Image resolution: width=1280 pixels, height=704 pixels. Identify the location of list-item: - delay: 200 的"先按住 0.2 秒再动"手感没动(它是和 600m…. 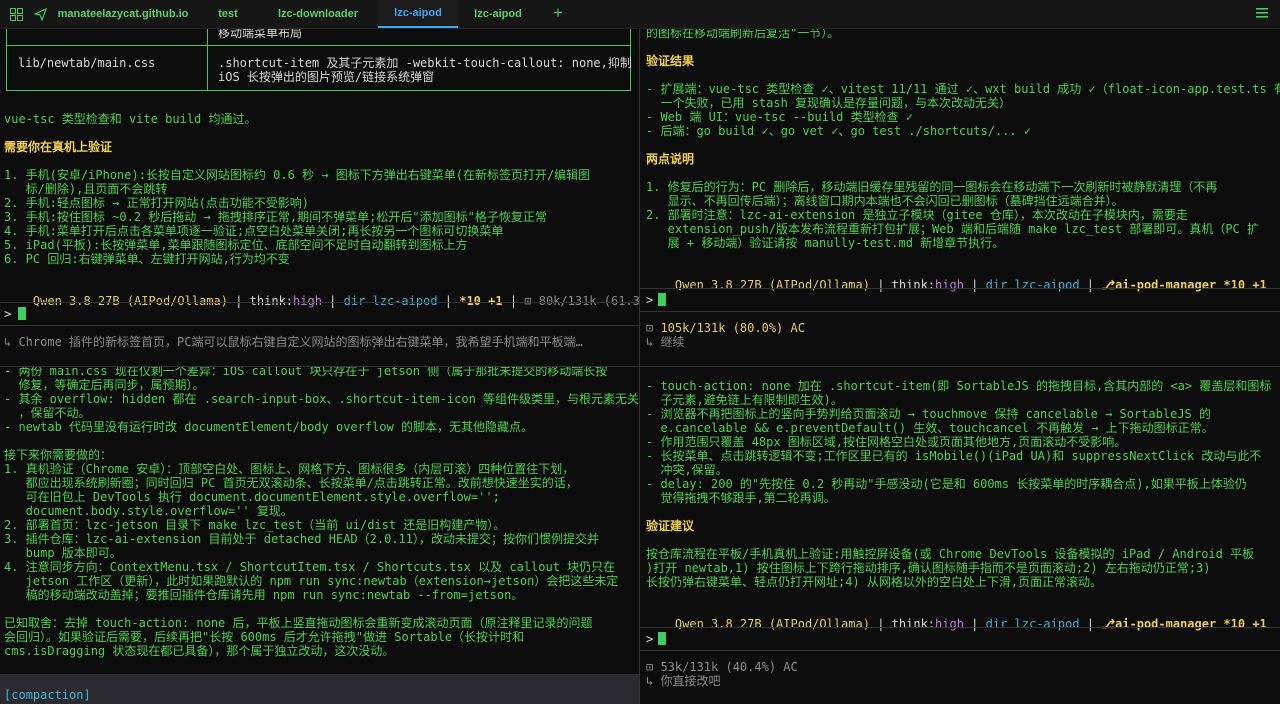
(946, 484).